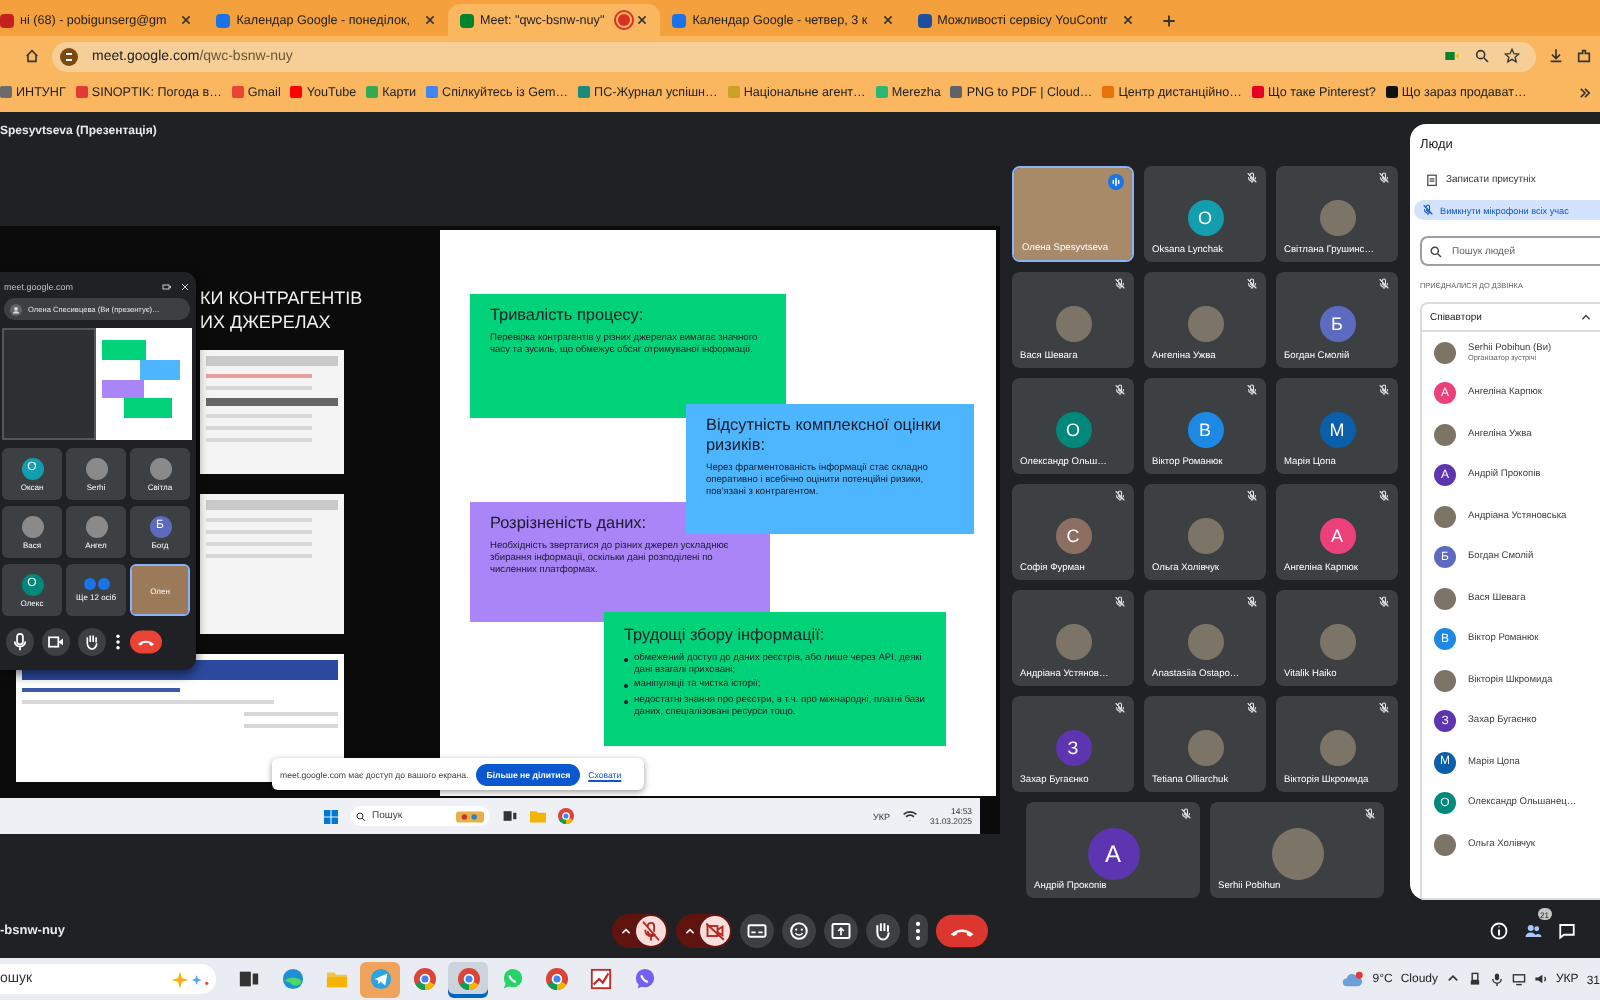 This screenshot has height=1000, width=1600. Describe the element at coordinates (282, 298) in the screenshot. I see `slide-heading: КИ КОНТРАГЕНТІВ` at that location.